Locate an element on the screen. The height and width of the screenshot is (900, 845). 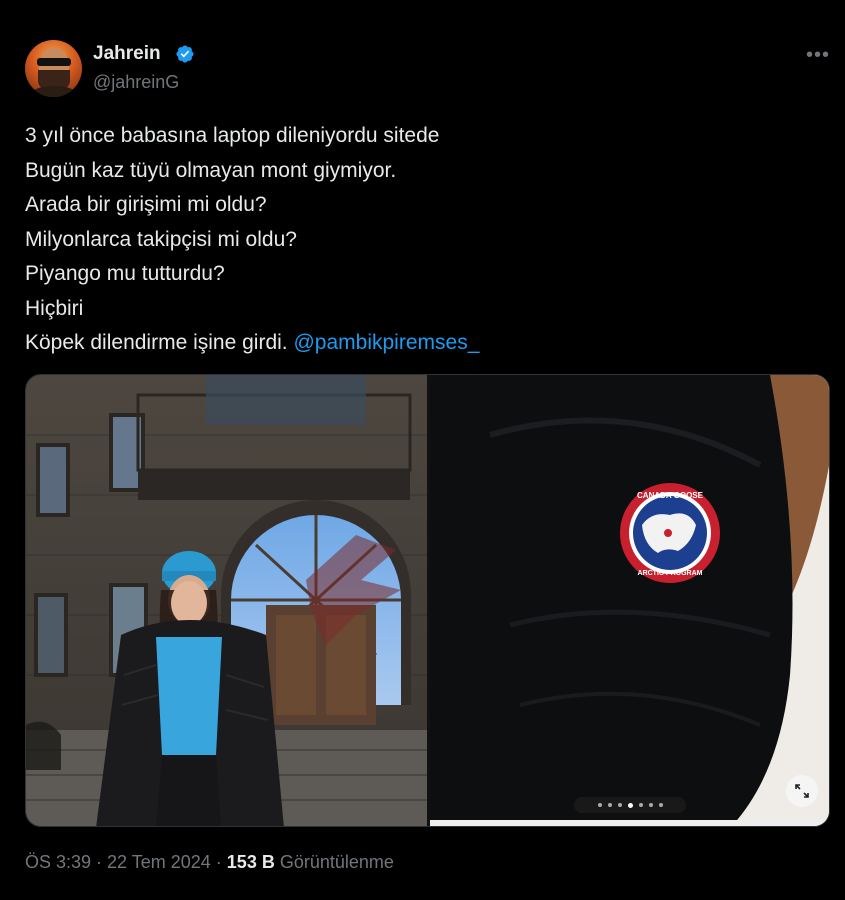
avatar is located at coordinates (53, 68).